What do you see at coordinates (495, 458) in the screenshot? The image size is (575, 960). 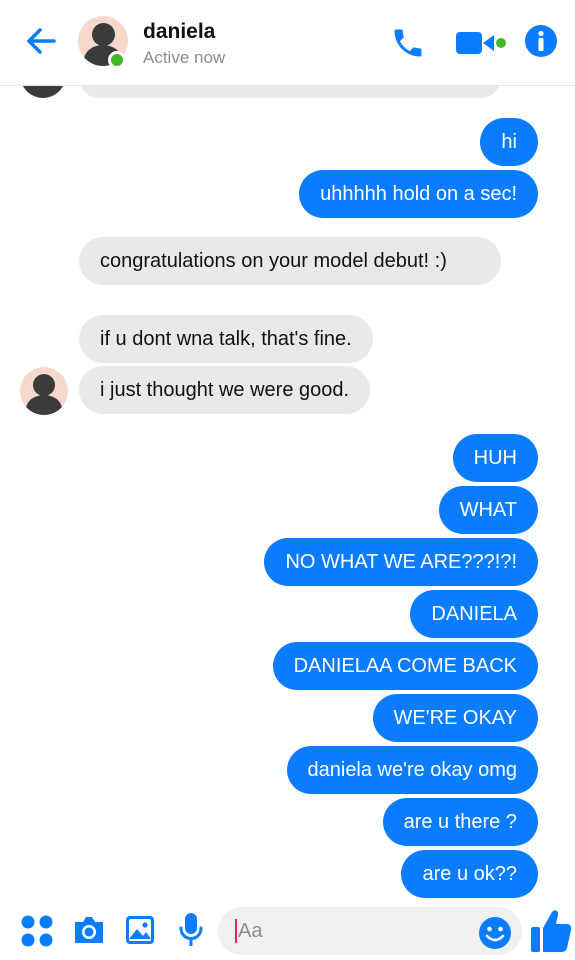 I see `sent-message-bubble: HUH` at bounding box center [495, 458].